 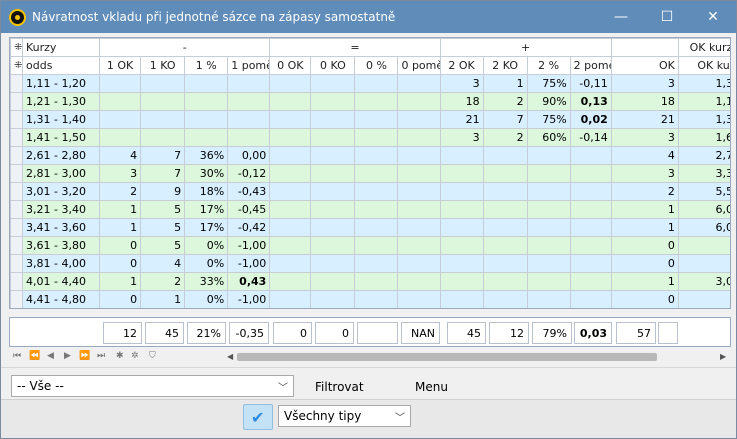 What do you see at coordinates (61, 119) in the screenshot?
I see `cell-kurz: 1,31 - 1,40` at bounding box center [61, 119].